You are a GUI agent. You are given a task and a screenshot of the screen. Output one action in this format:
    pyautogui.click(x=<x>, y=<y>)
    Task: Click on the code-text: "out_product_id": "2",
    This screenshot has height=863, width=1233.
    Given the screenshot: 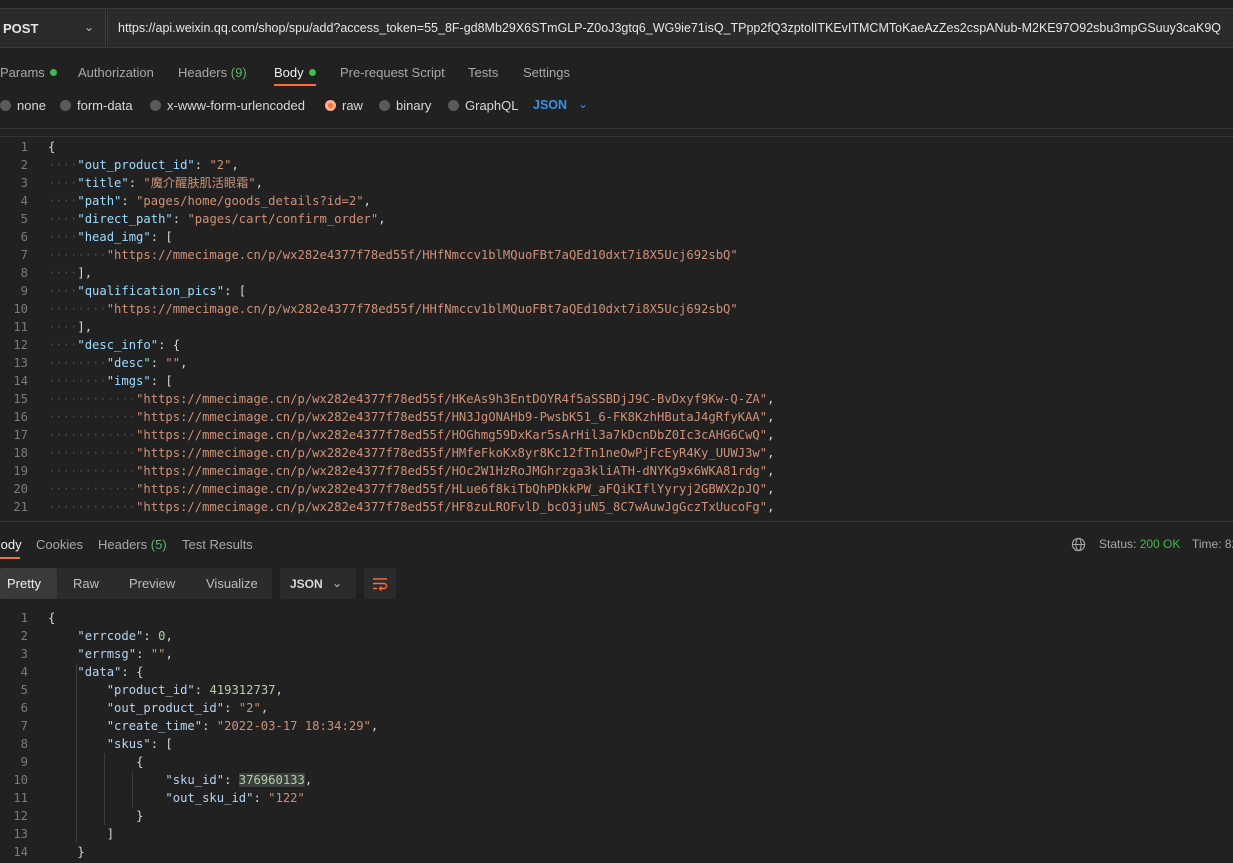 What is the action you would take?
    pyautogui.click(x=187, y=708)
    